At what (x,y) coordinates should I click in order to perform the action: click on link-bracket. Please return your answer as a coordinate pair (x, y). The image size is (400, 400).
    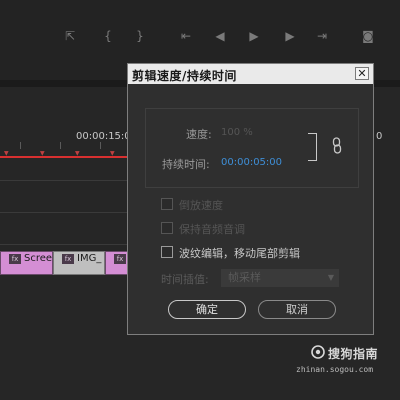
    Looking at the image, I should click on (312, 147).